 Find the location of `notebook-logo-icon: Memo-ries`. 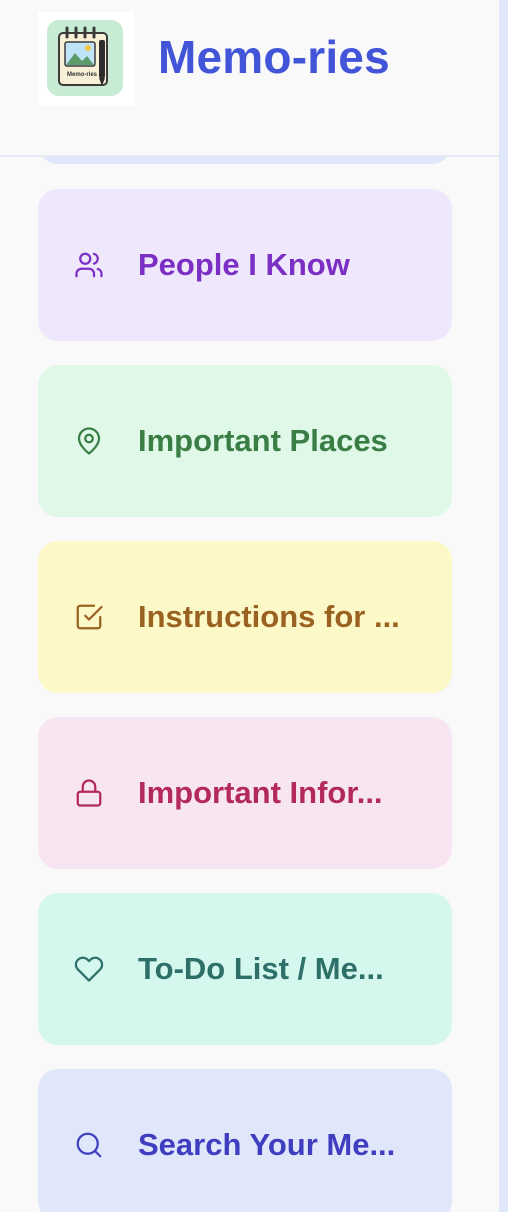

notebook-logo-icon: Memo-ries is located at coordinates (83, 56).